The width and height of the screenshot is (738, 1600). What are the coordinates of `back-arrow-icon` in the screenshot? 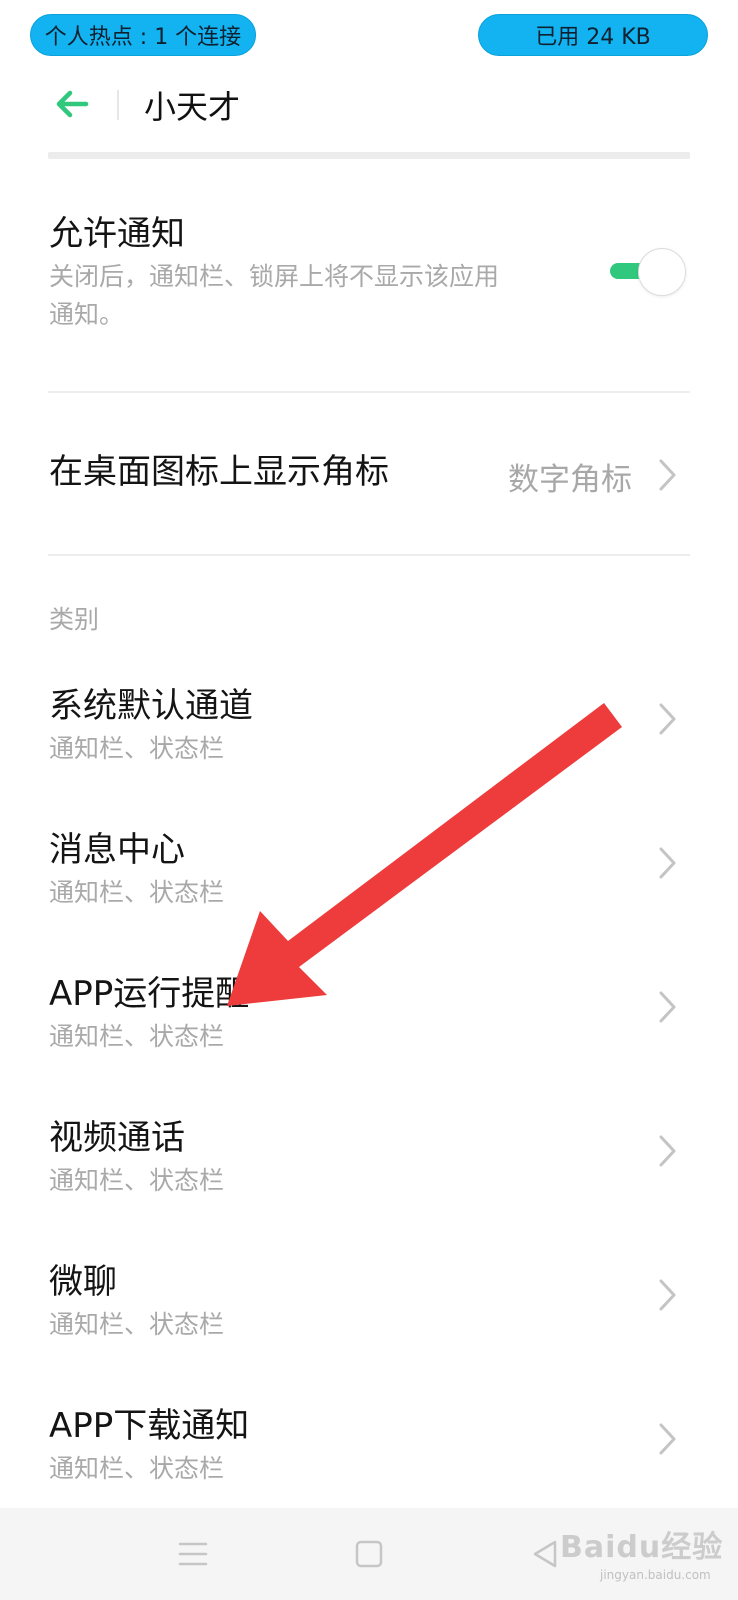 It's located at (72, 104).